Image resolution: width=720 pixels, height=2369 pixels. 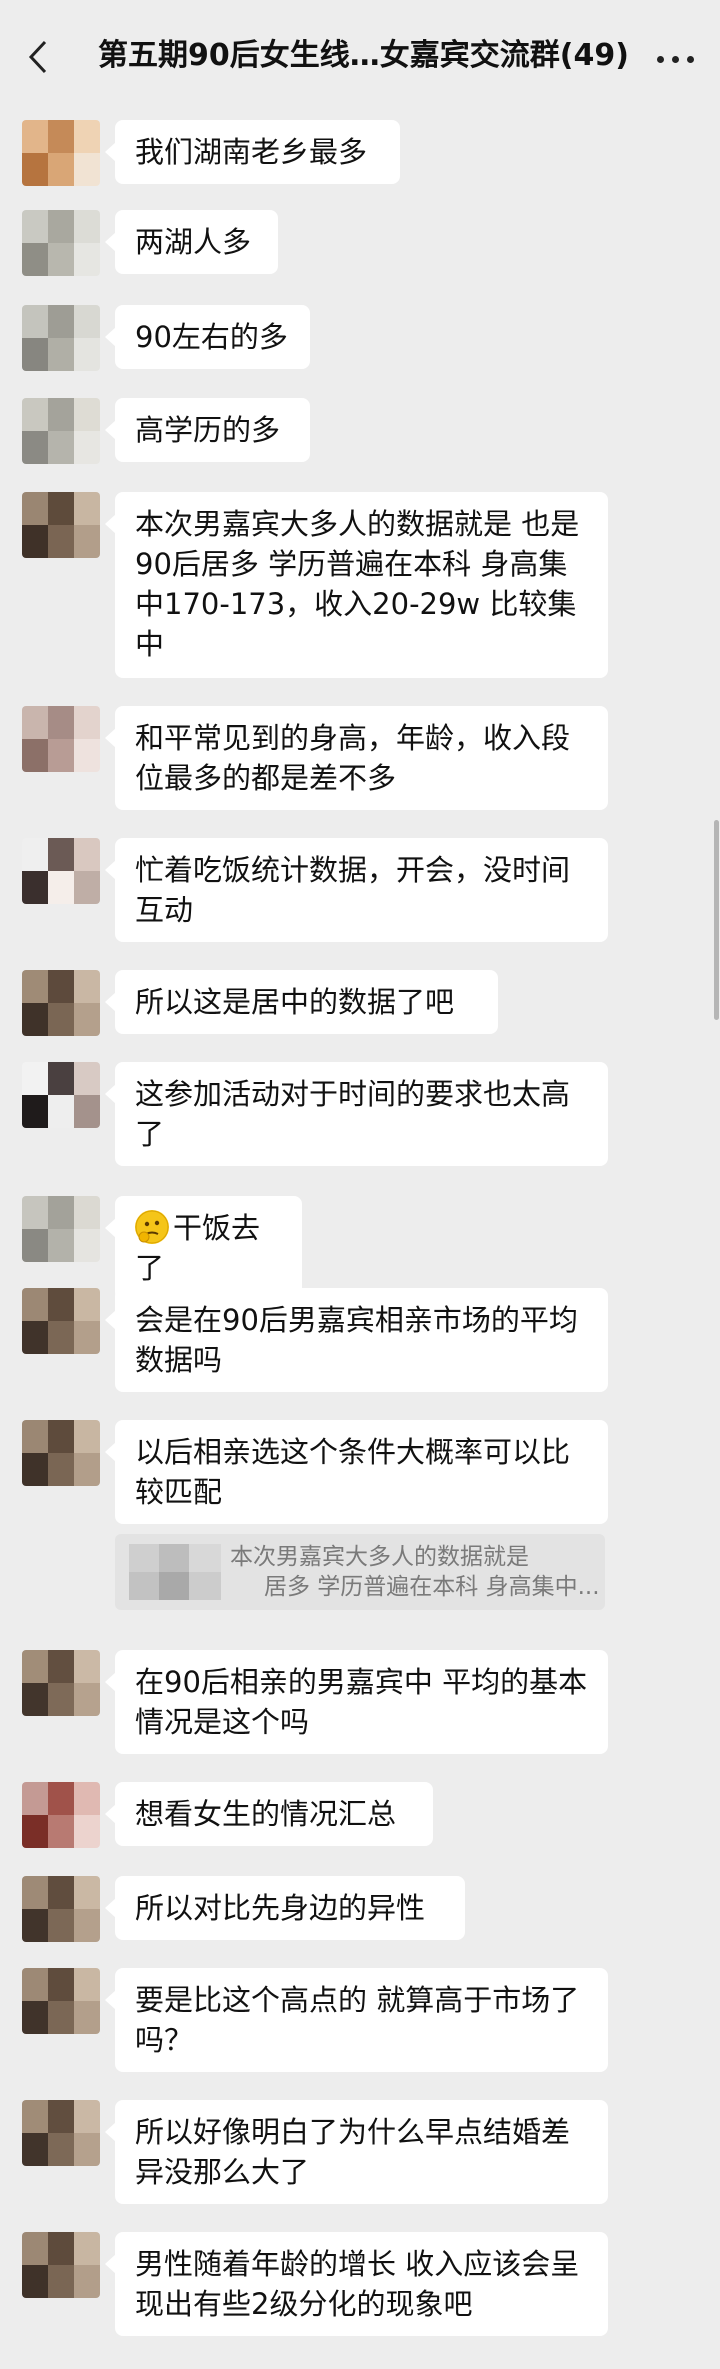 I want to click on message-bubble: 要是比这个高点的 就算高于市场了吗？, so click(x=356, y=2020).